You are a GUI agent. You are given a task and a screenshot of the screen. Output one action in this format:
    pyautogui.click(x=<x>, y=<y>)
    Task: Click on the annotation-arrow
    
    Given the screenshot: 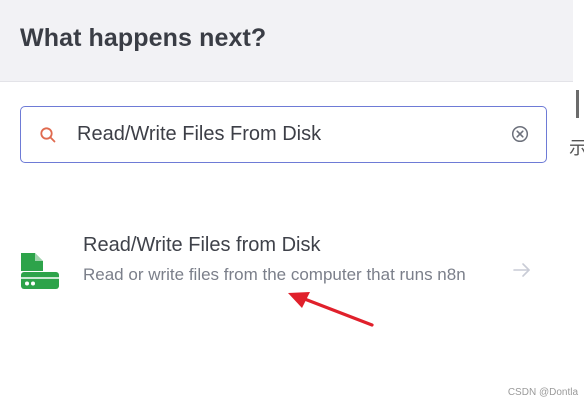 What is the action you would take?
    pyautogui.click(x=331, y=309)
    